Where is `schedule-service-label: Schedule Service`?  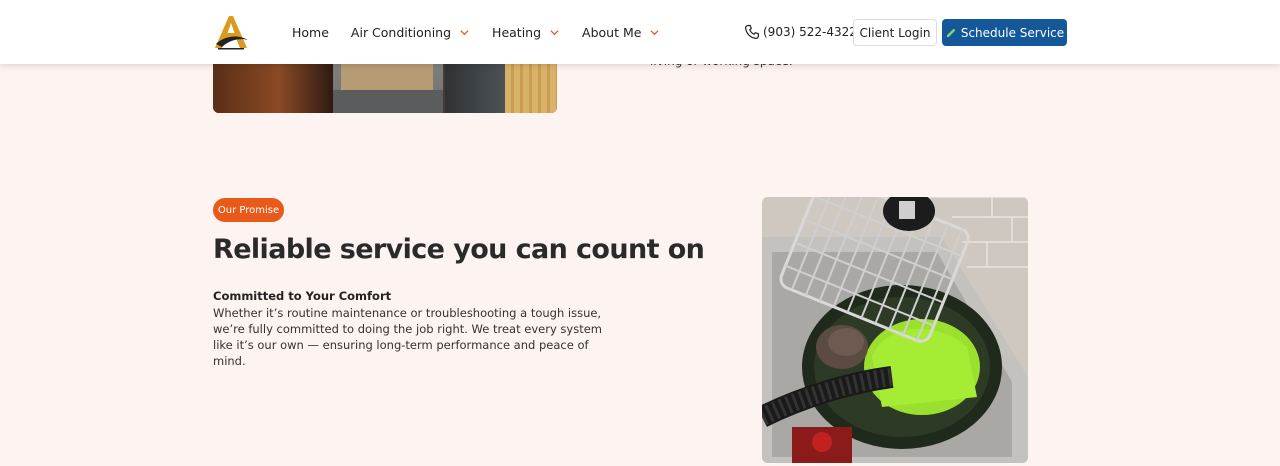 schedule-service-label: Schedule Service is located at coordinates (1012, 32).